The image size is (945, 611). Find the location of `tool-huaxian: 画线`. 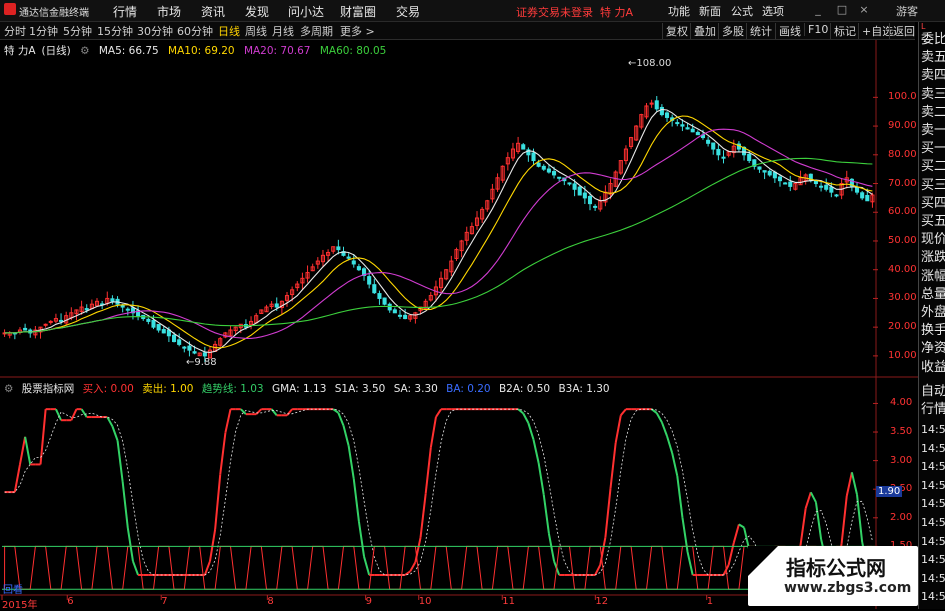

tool-huaxian: 画线 is located at coordinates (789, 31).